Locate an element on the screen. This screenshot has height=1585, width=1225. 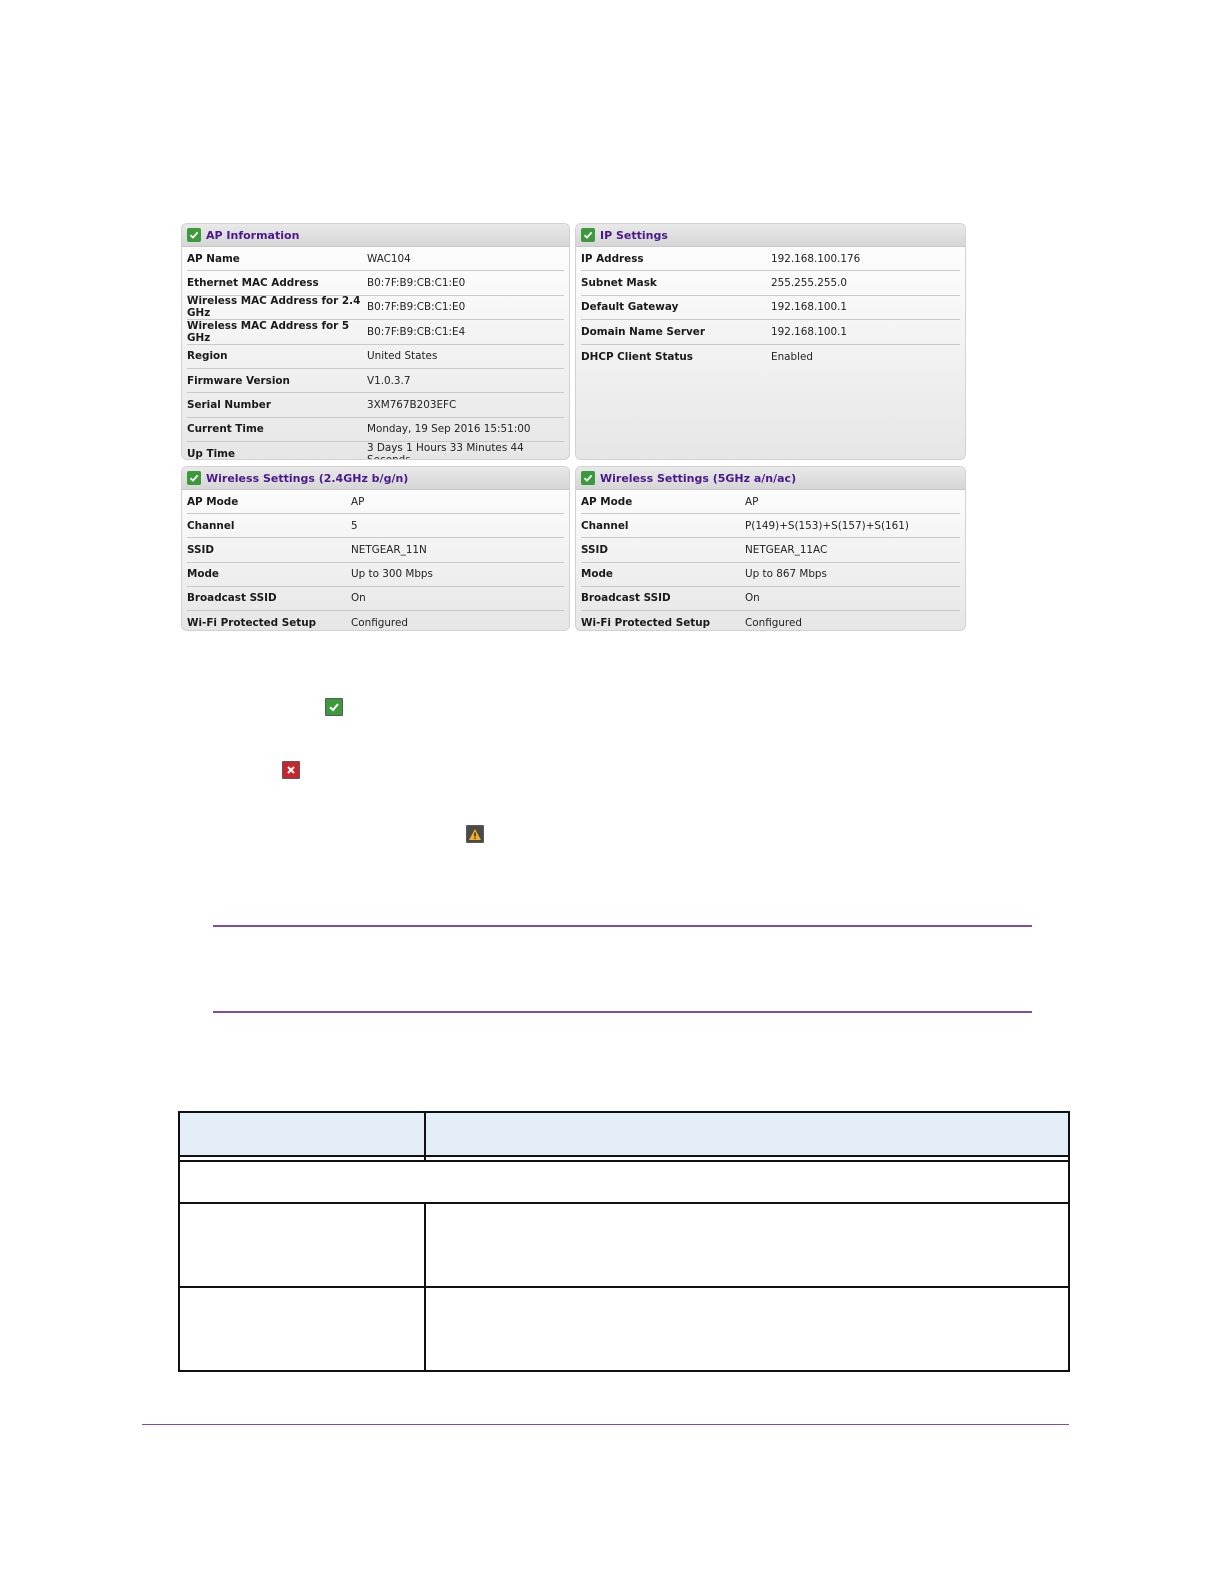
status-row: Wi-Fi Protected Setup Configured is located at coordinates (375, 620).